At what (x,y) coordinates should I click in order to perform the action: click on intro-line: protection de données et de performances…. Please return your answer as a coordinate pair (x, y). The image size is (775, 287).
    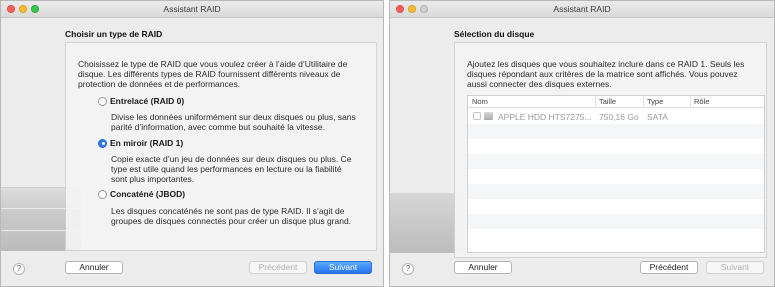
    Looking at the image, I should click on (159, 84).